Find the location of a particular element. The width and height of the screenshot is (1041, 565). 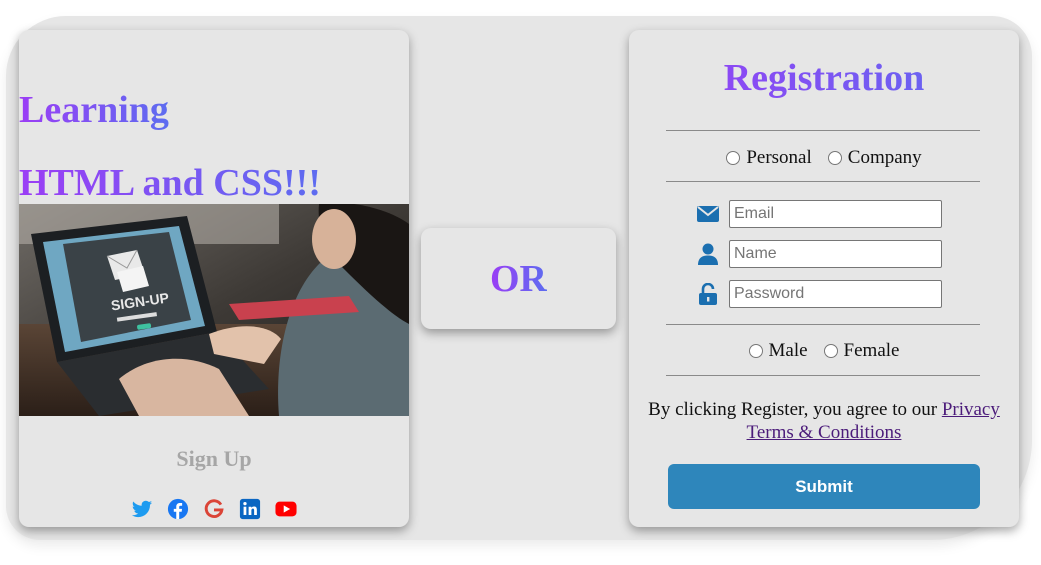

name-row is located at coordinates (819, 254).